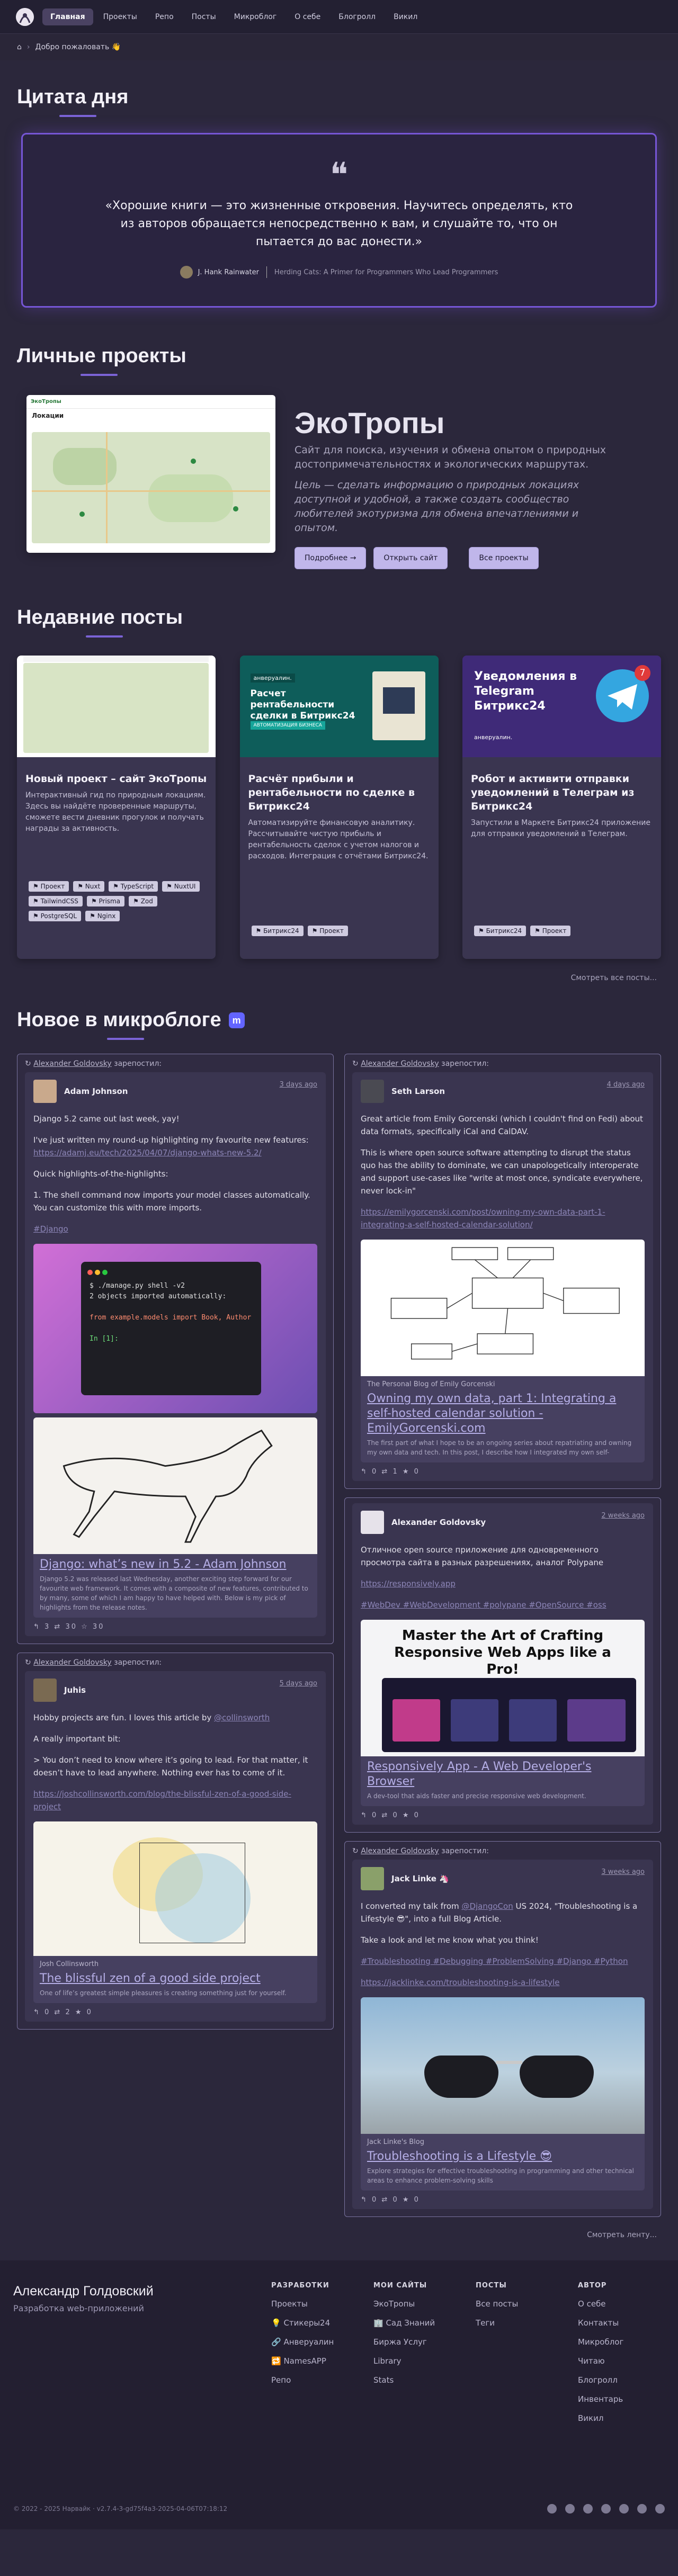  I want to click on github-icon, so click(624, 2509).